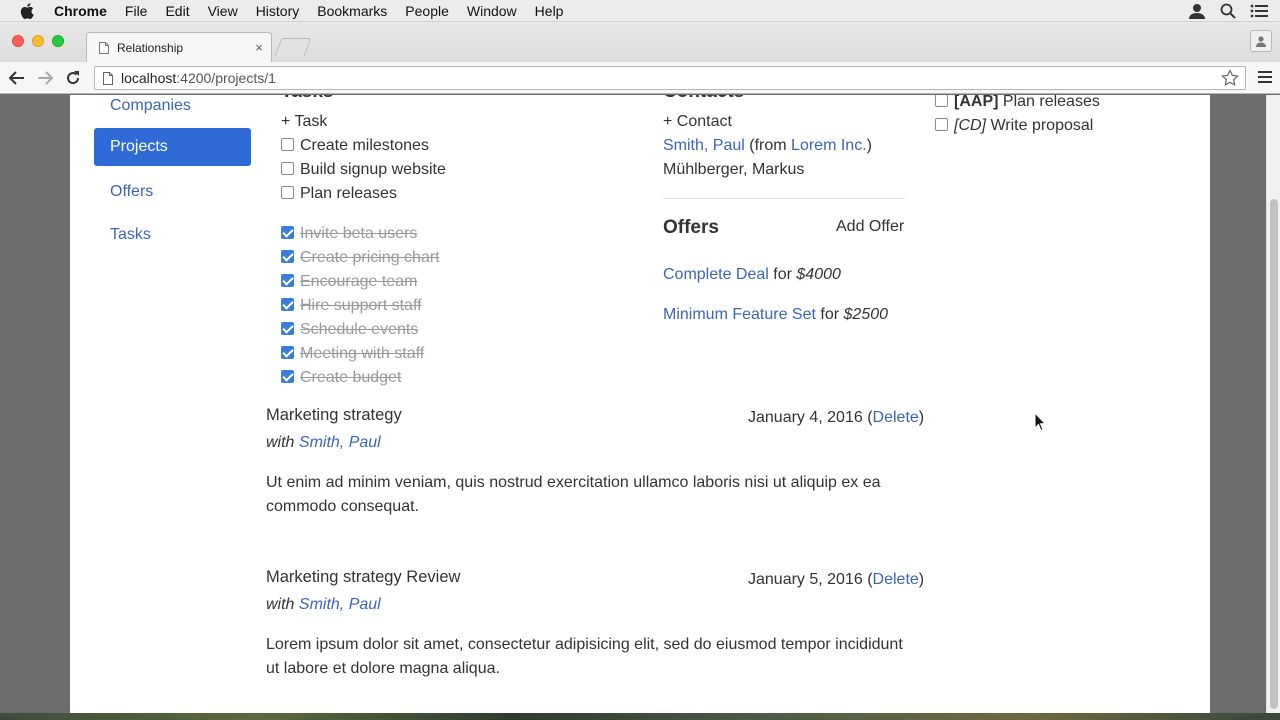  I want to click on contact-from-suffix: ), so click(869, 145).